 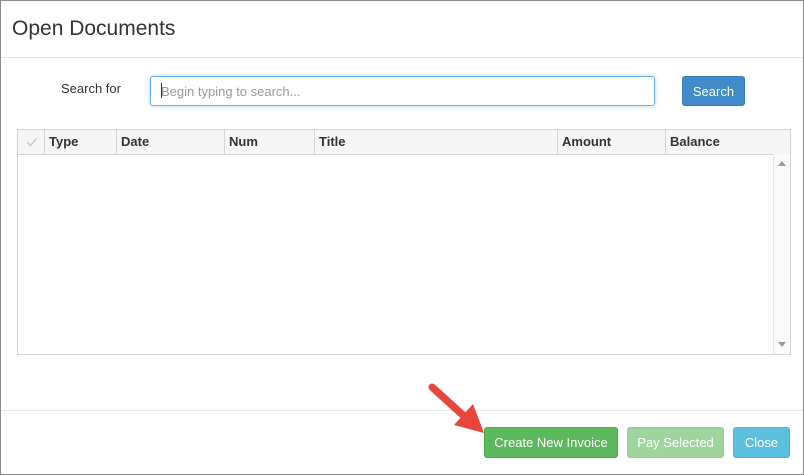 I want to click on annotation-arrow-icon, so click(x=456, y=408).